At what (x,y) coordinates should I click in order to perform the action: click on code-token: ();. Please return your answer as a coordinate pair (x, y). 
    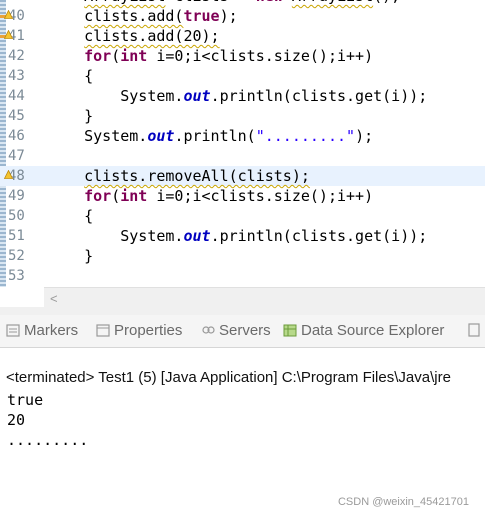
    Looking at the image, I should click on (386, 2).